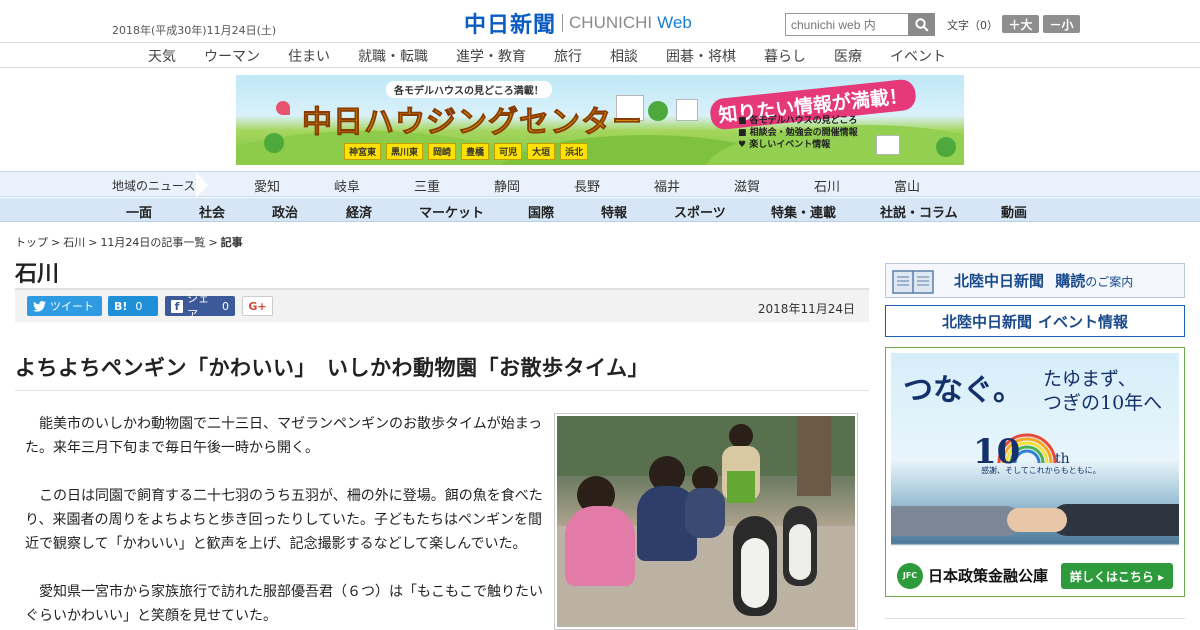 The width and height of the screenshot is (1200, 630). I want to click on section-society: 社会, so click(212, 211).